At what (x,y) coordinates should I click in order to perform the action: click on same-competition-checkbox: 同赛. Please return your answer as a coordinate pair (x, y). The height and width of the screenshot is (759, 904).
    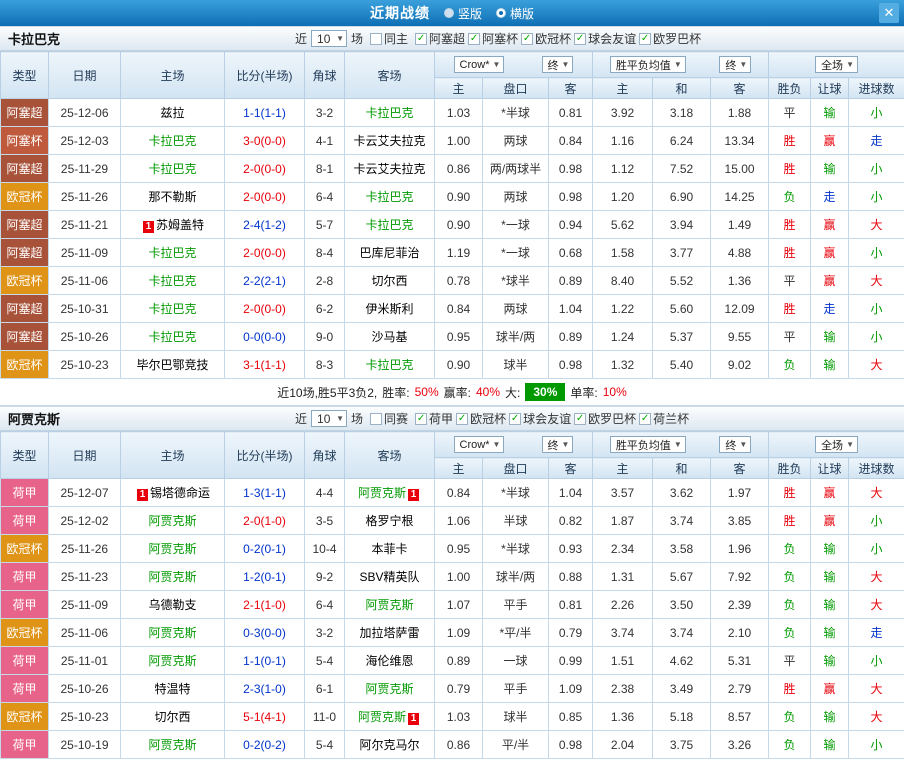
    Looking at the image, I should click on (389, 418).